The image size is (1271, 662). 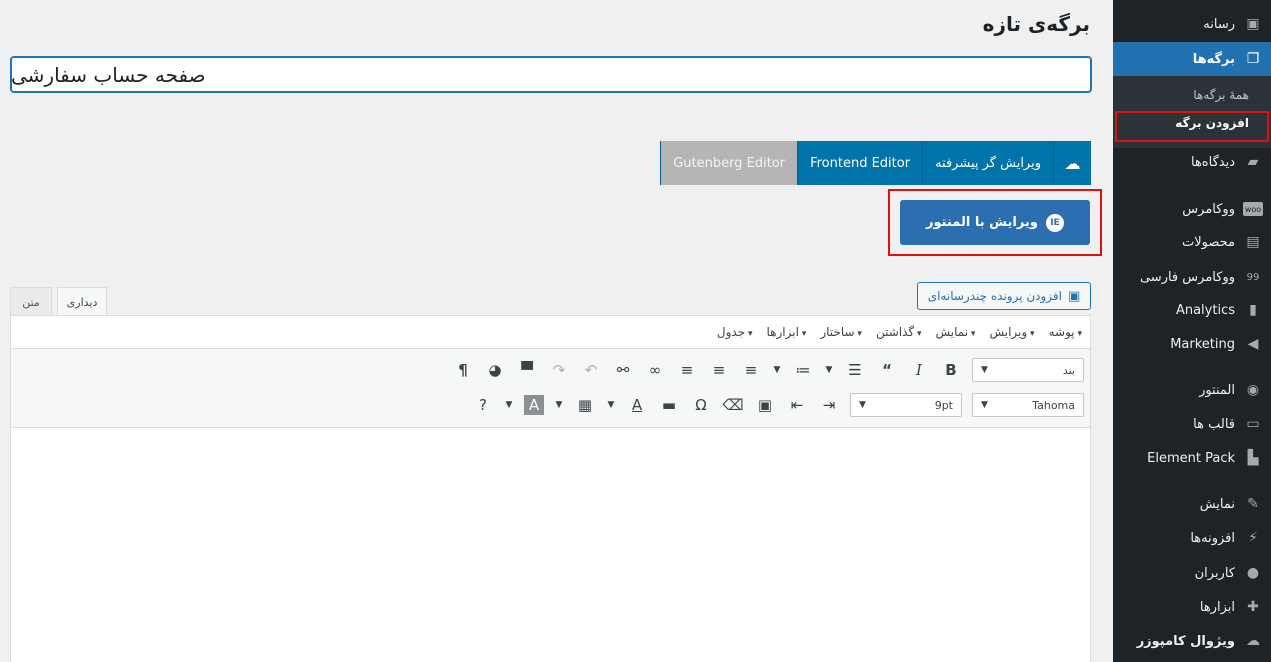 I want to click on sidebar-item-label: Marketing, so click(x=1202, y=344).